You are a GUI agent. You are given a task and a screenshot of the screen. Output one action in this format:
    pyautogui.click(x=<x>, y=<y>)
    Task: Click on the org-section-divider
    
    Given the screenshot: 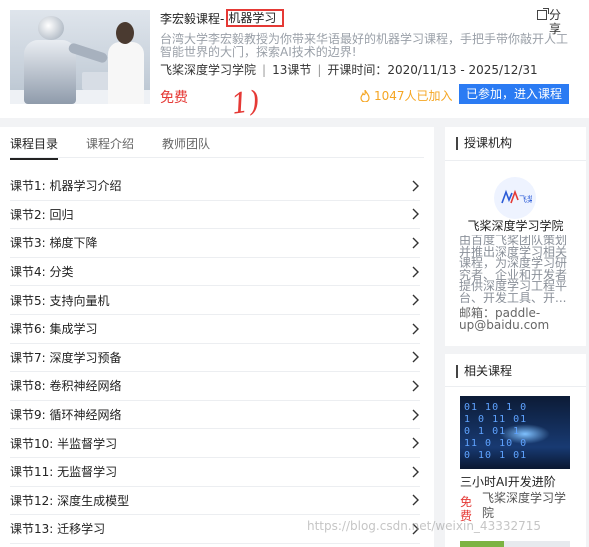 What is the action you would take?
    pyautogui.click(x=515, y=160)
    